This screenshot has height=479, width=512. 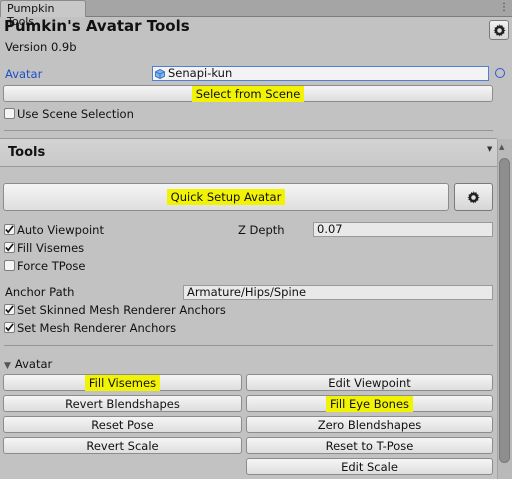 What do you see at coordinates (320, 73) in the screenshot?
I see `avatar-object-field: Senapi-kun` at bounding box center [320, 73].